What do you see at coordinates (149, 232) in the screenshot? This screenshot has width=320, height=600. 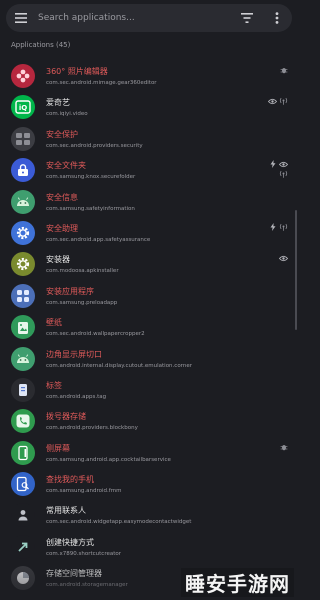 I see `app-list-item: 安全助理 com.sec.android.app.safetyassurance` at bounding box center [149, 232].